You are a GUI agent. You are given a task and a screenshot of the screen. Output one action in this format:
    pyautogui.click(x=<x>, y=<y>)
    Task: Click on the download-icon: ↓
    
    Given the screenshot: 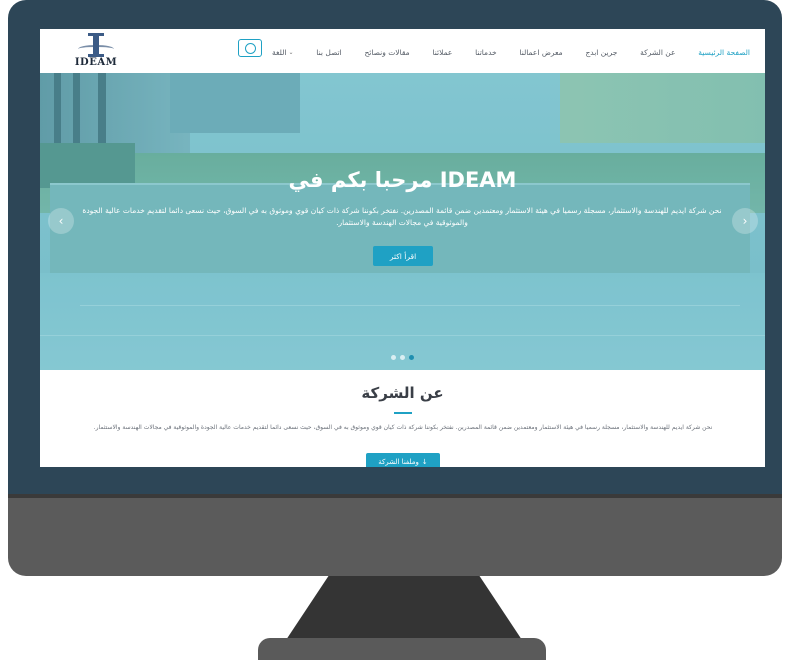 What is the action you would take?
    pyautogui.click(x=424, y=462)
    